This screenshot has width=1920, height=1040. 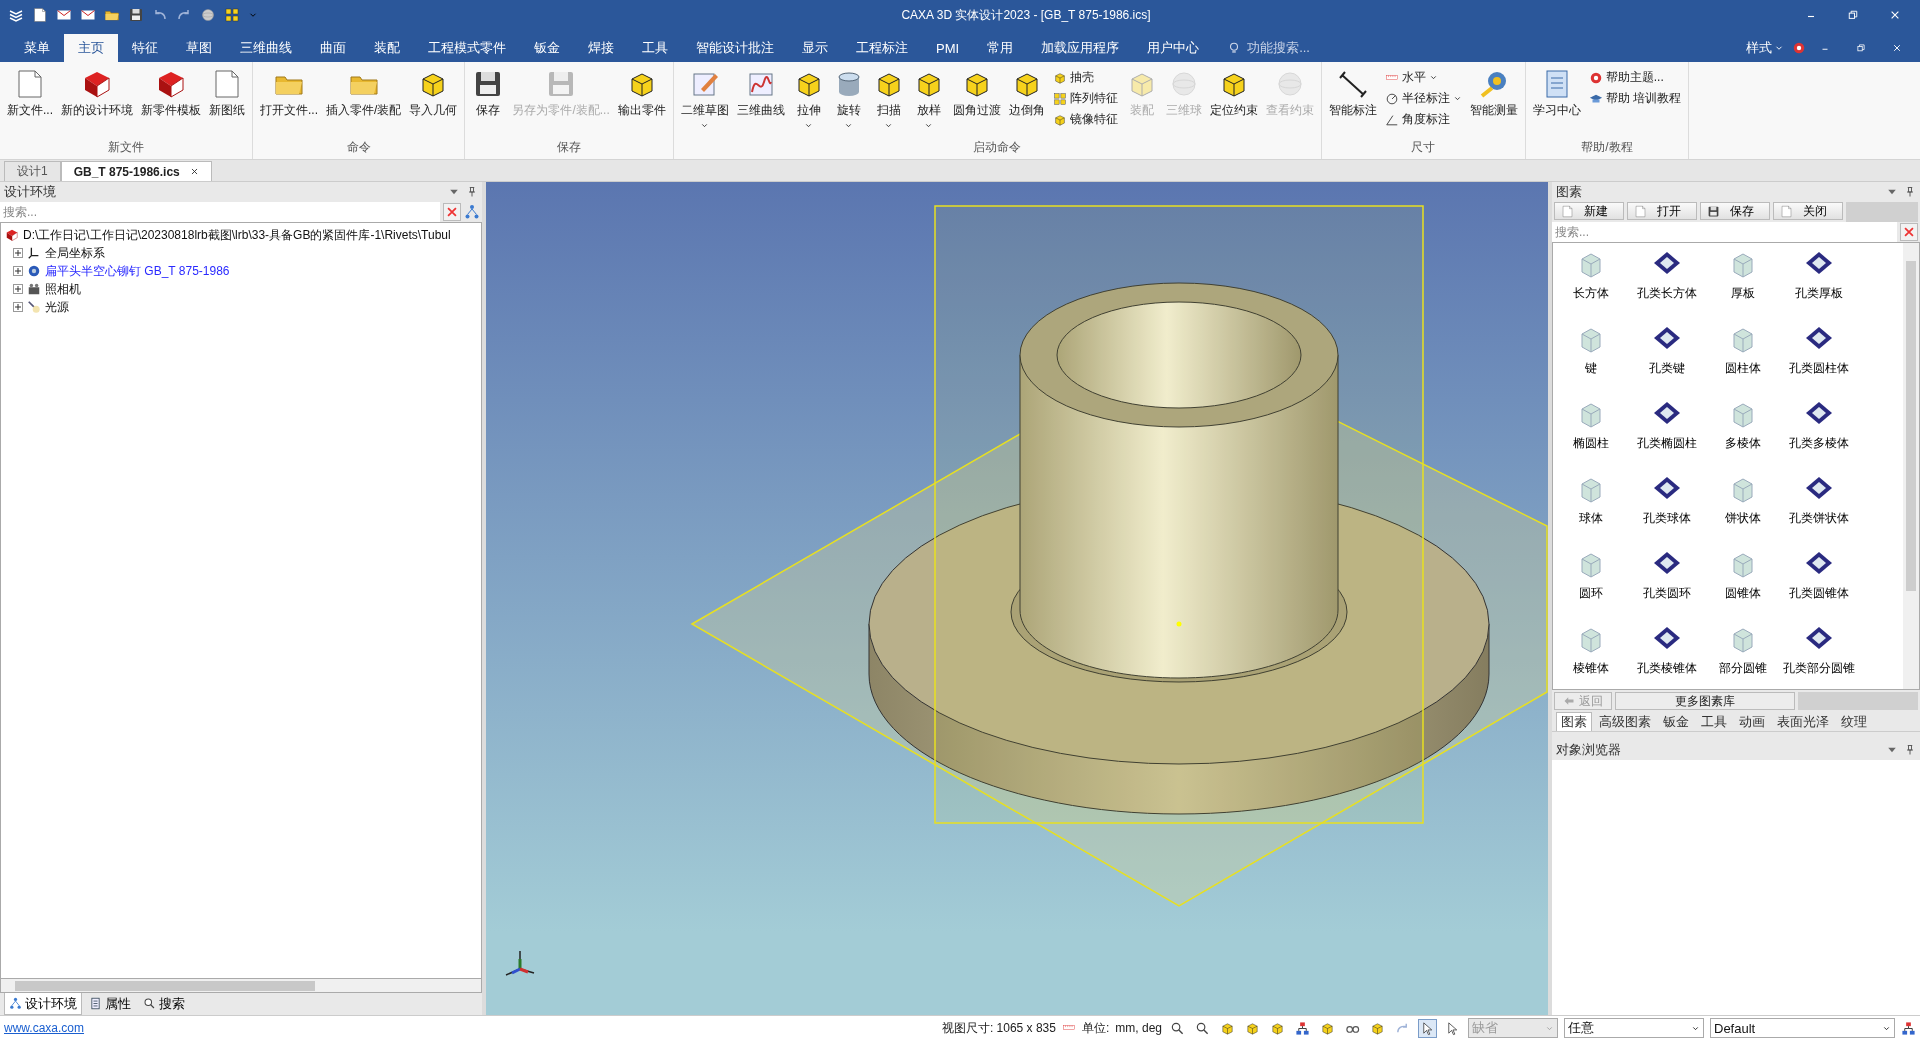 I want to click on dropdown: Default, so click(x=1802, y=1028).